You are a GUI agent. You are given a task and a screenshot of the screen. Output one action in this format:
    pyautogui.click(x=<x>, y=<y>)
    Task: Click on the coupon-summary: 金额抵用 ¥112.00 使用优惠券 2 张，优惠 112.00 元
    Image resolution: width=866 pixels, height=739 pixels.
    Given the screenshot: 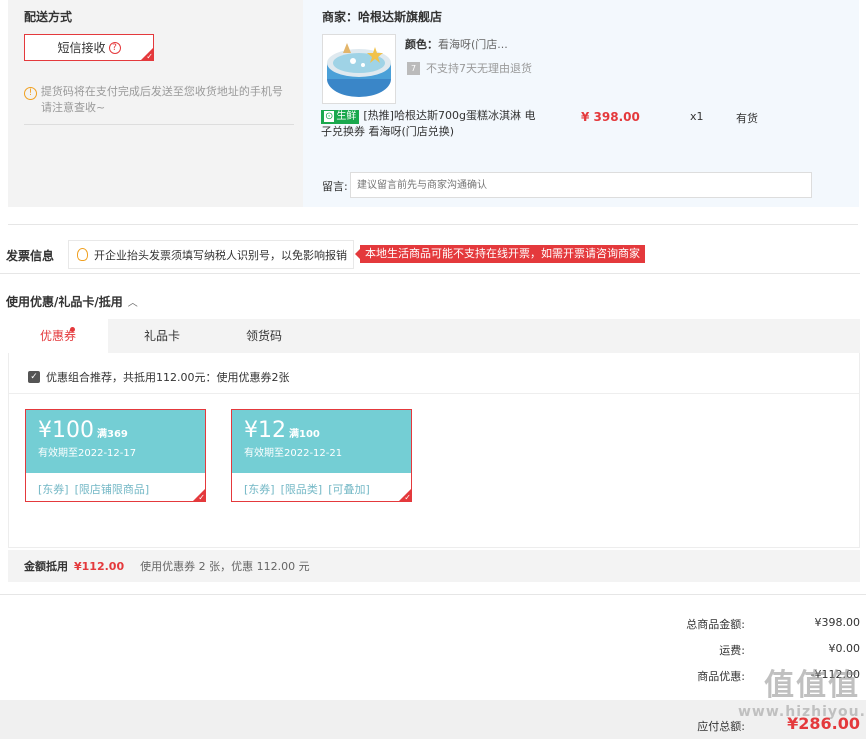 What is the action you would take?
    pyautogui.click(x=434, y=566)
    